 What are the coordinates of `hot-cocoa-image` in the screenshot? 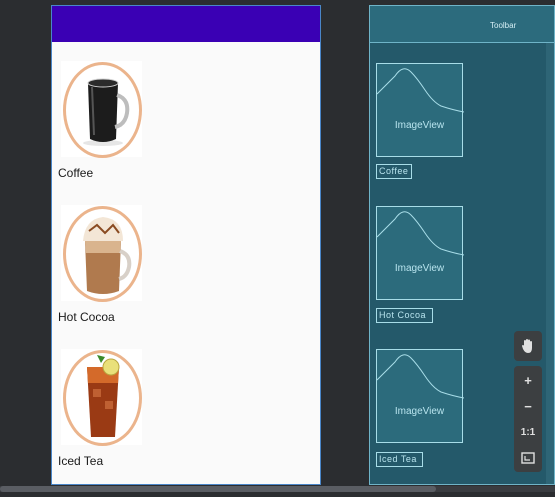 It's located at (107, 255).